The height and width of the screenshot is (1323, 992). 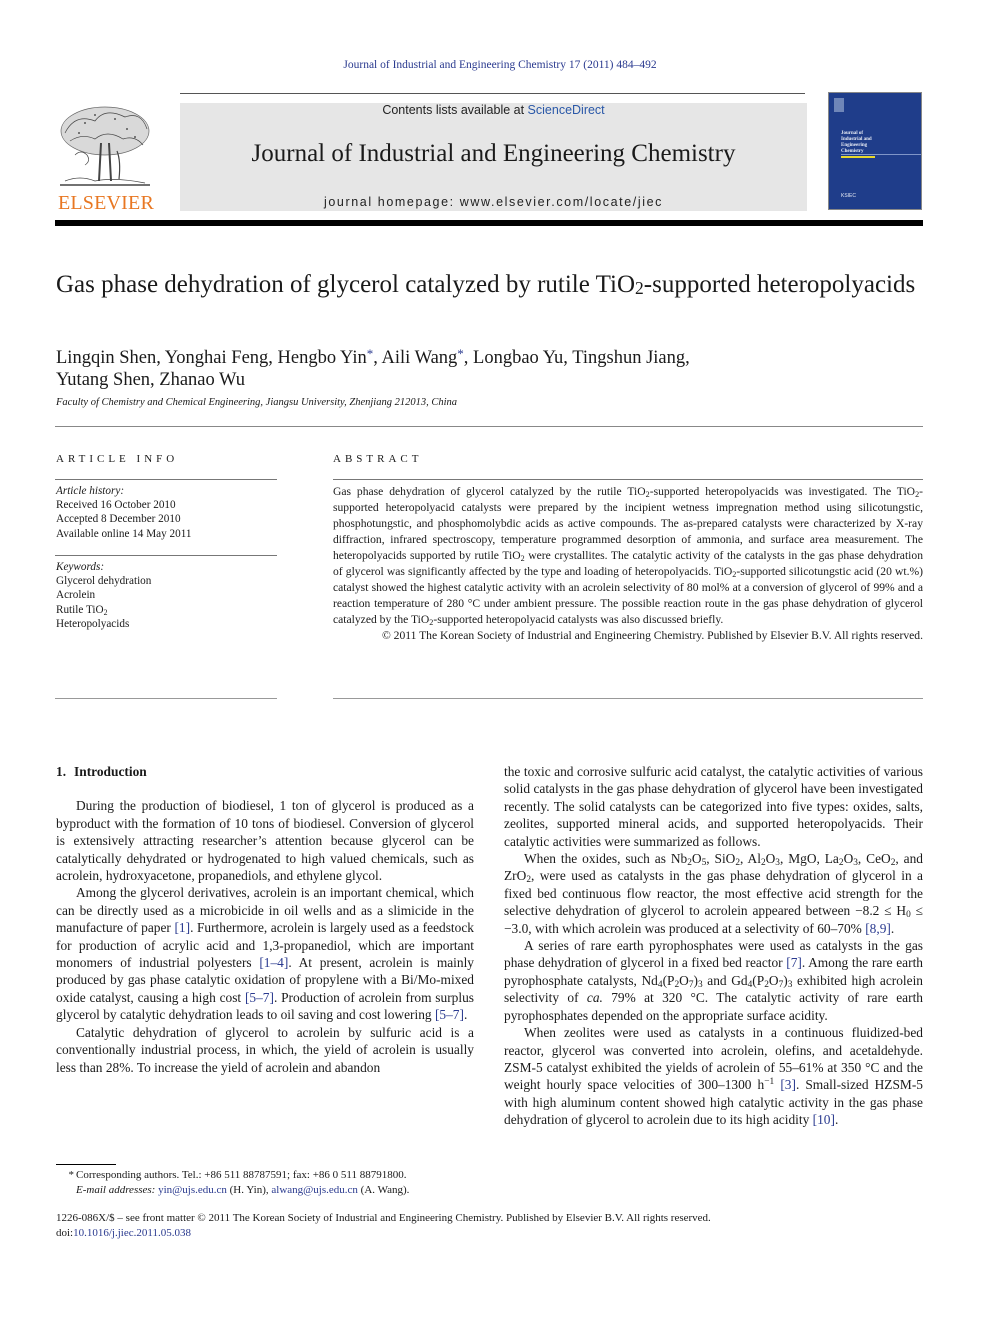 I want to click on author: Yonghai Feng, so click(x=216, y=358).